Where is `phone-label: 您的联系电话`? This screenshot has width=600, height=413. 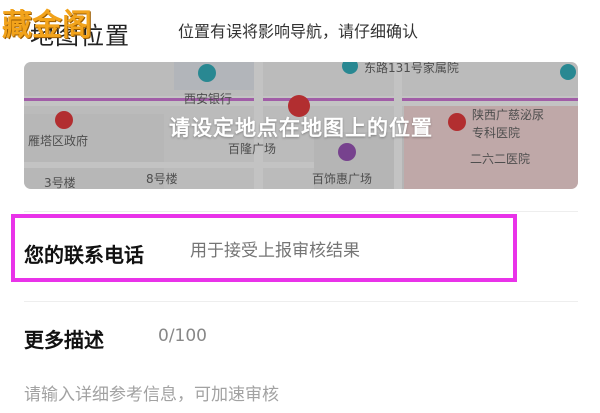
phone-label: 您的联系电话 is located at coordinates (84, 255).